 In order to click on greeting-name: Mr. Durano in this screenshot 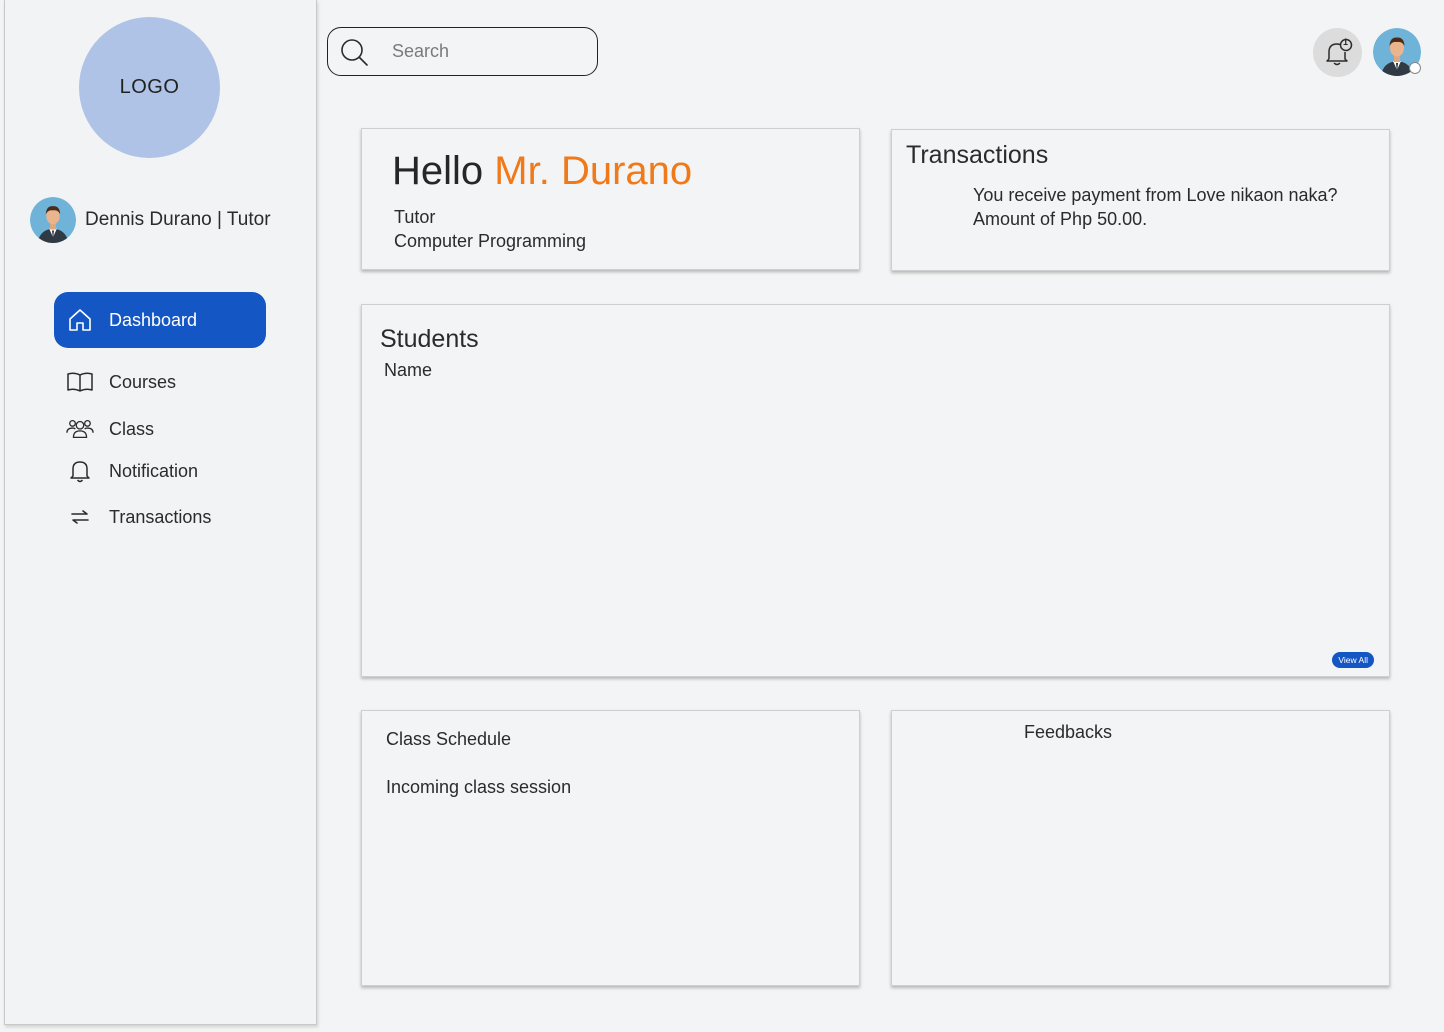, I will do `click(593, 171)`.